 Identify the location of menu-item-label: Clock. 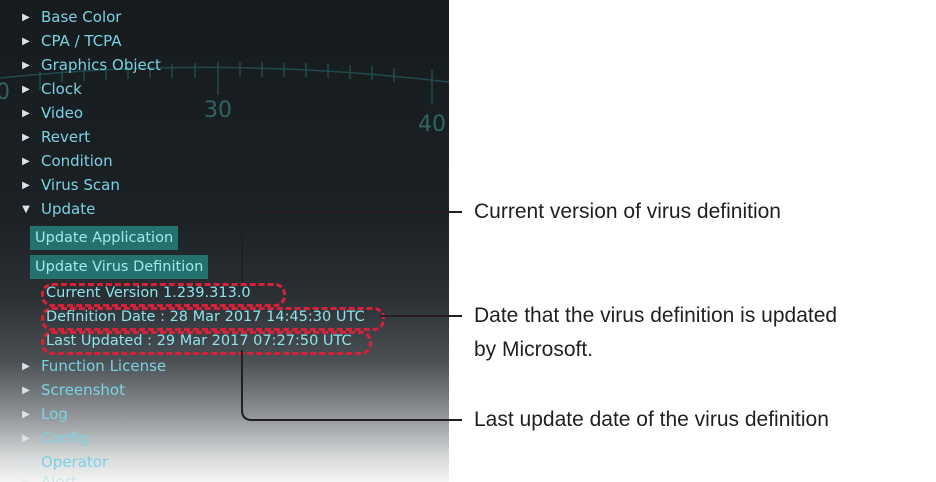
(61, 89).